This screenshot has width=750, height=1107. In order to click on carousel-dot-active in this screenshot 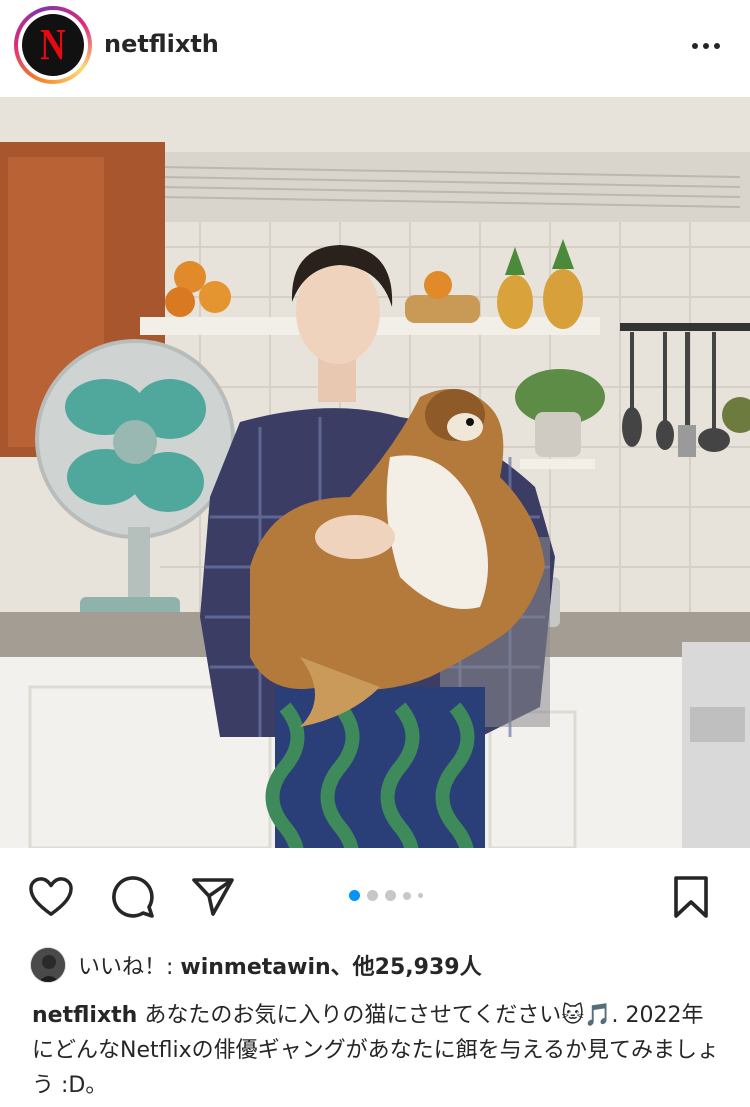, I will do `click(354, 895)`.